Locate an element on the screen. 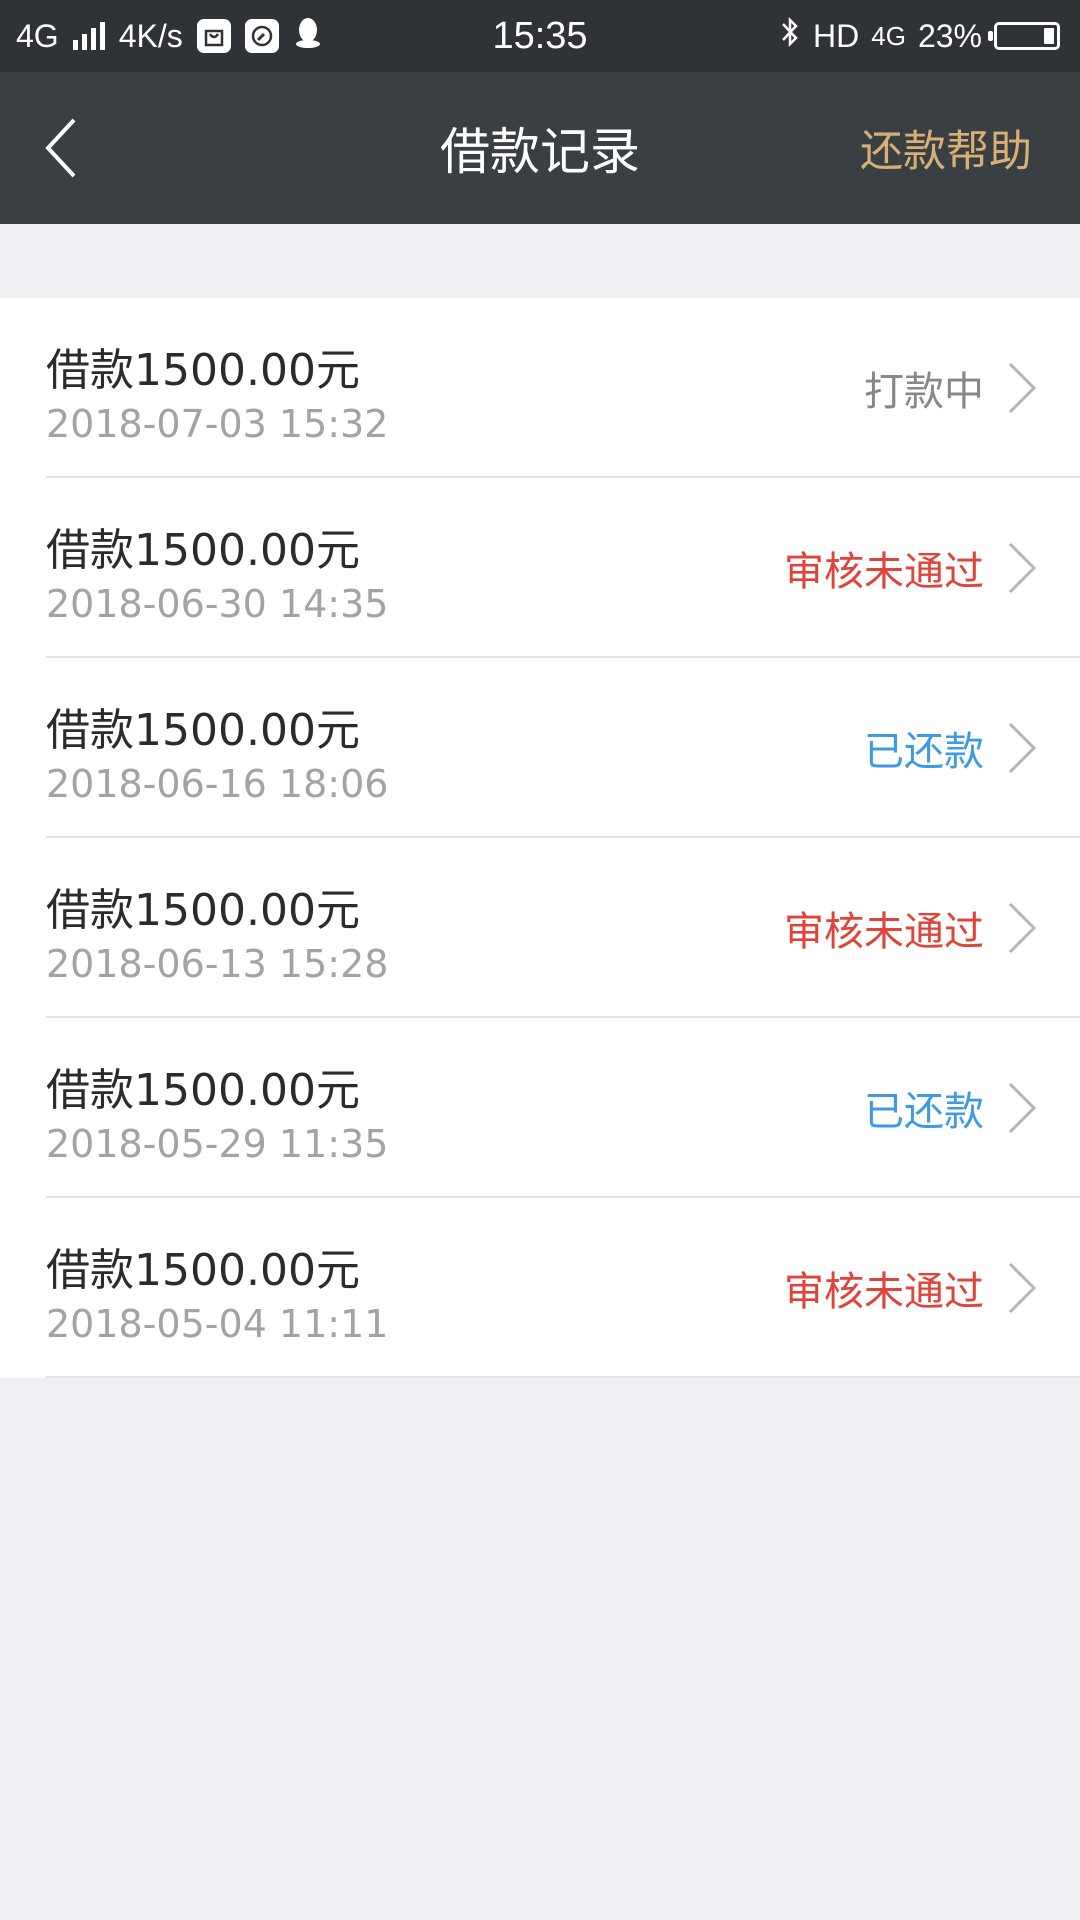  loan-record-row: 借款1500.00元 2018-06-13 15:28 审核未通过 is located at coordinates (540, 928).